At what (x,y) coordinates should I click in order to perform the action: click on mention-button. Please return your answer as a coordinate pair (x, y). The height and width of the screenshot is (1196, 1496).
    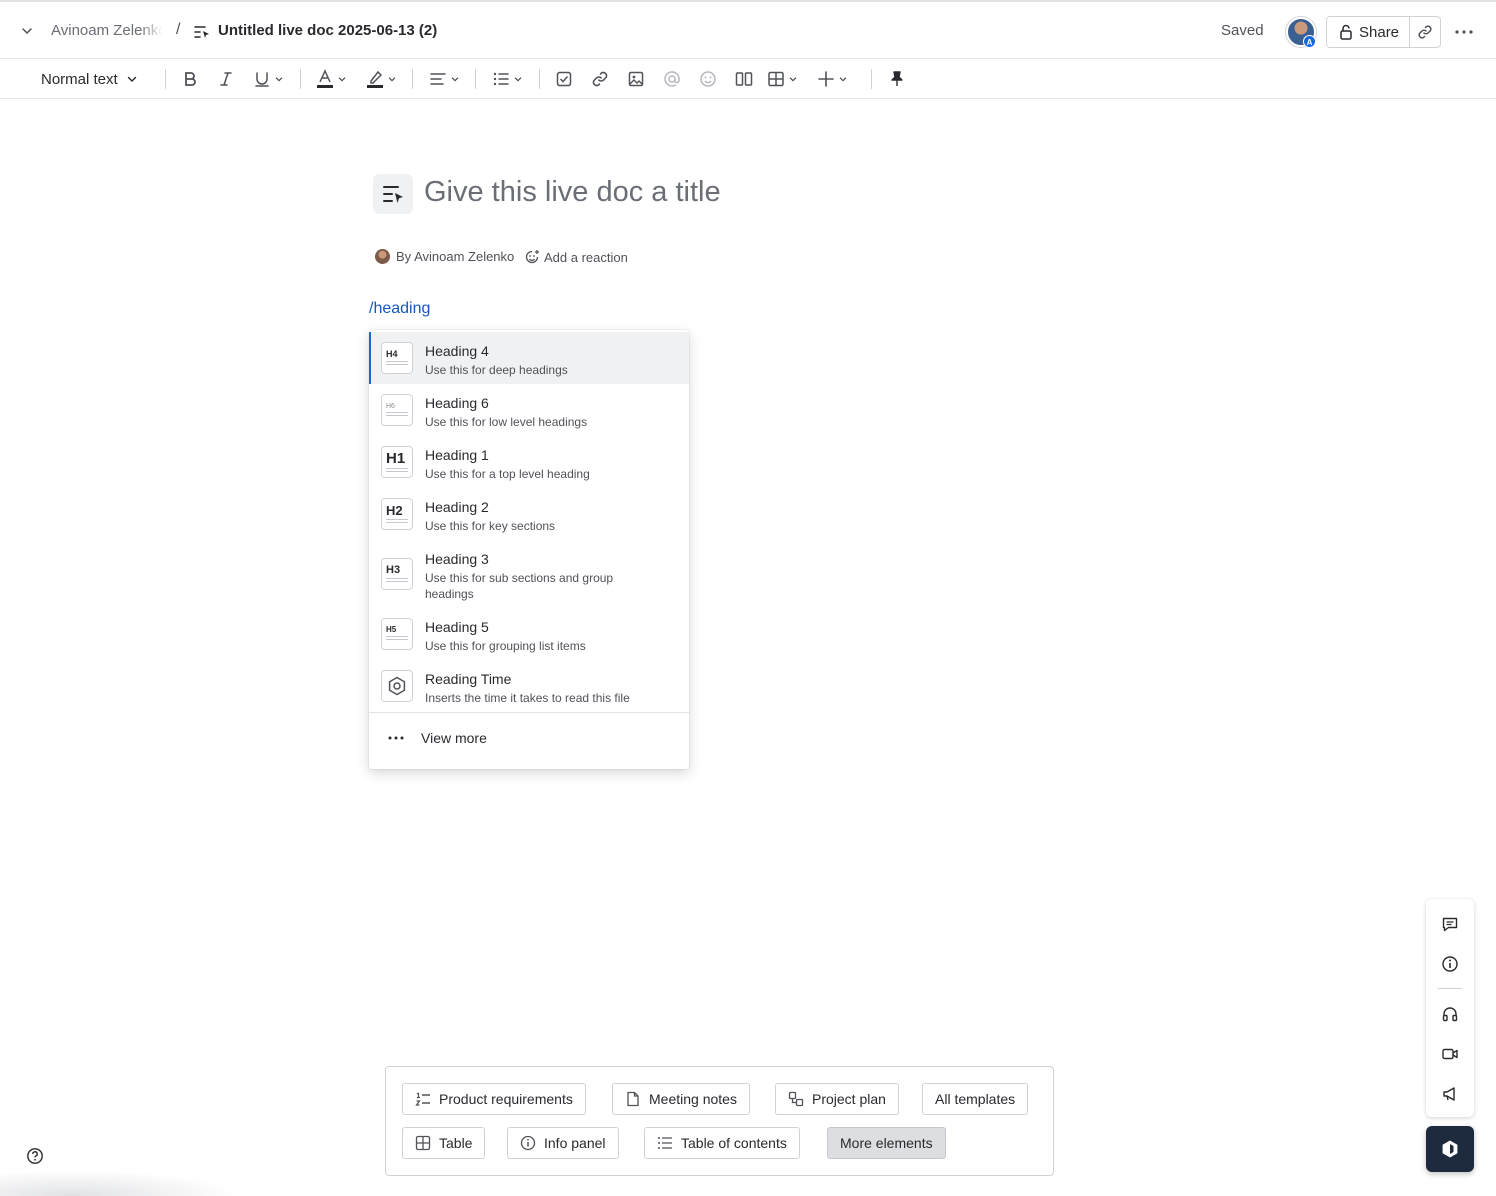
    Looking at the image, I should click on (672, 79).